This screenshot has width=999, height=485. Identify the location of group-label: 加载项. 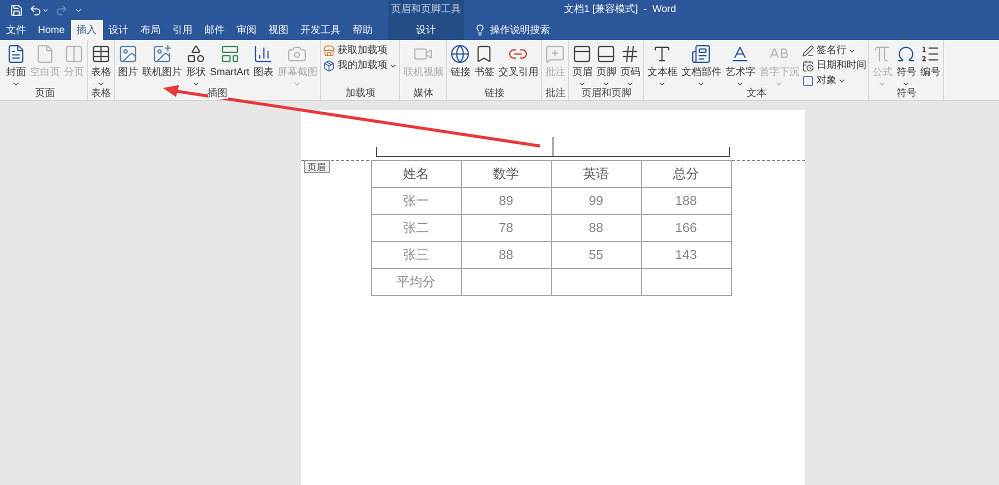
(360, 93).